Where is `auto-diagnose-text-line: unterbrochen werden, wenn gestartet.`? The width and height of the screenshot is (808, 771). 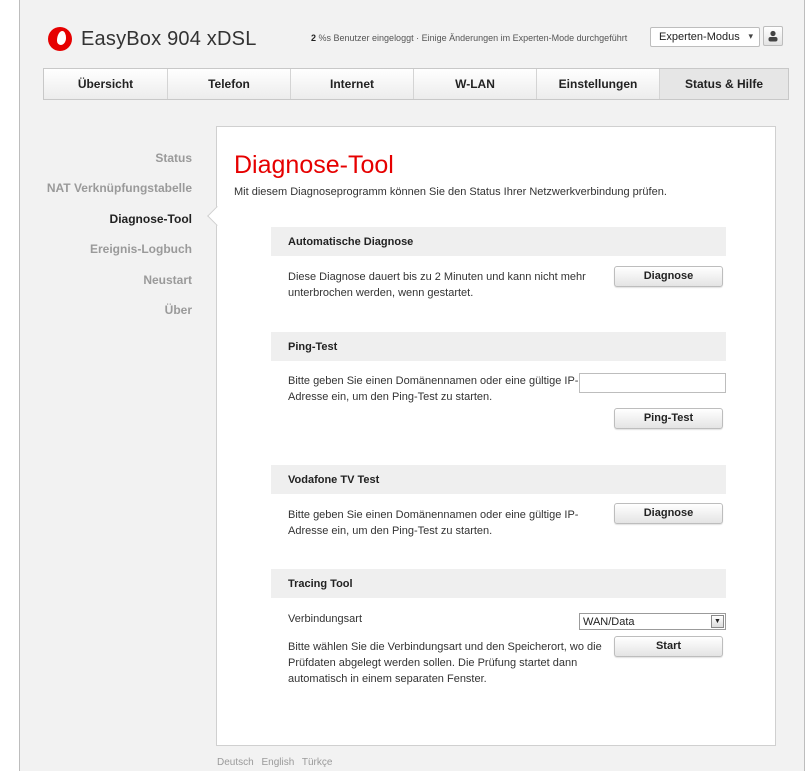 auto-diagnose-text-line: unterbrochen werden, wenn gestartet. is located at coordinates (381, 293).